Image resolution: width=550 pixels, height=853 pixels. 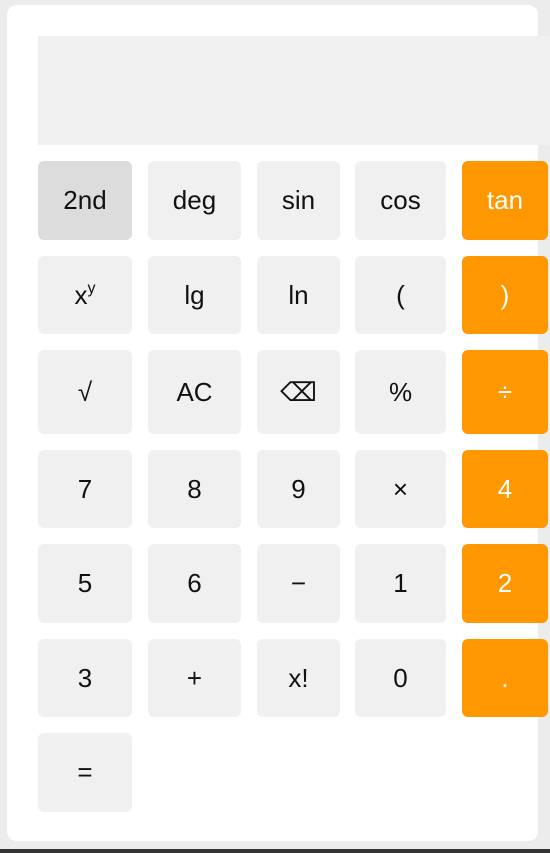 What do you see at coordinates (85, 392) in the screenshot?
I see `square-root-button: √` at bounding box center [85, 392].